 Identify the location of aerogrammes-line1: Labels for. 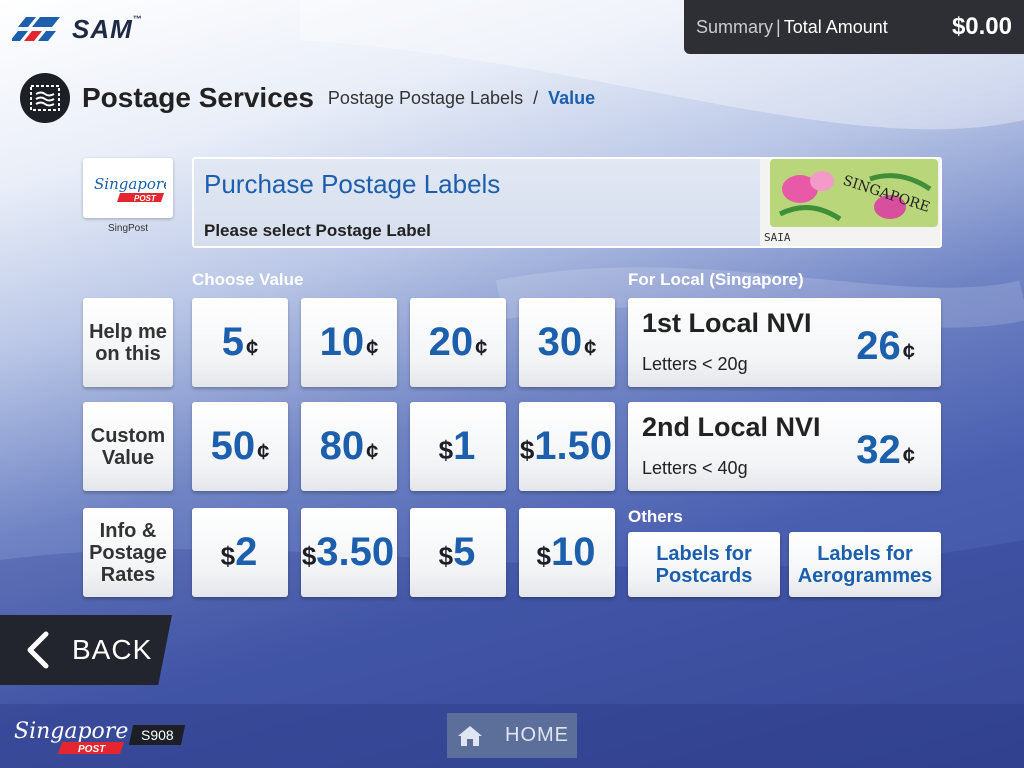
(865, 553).